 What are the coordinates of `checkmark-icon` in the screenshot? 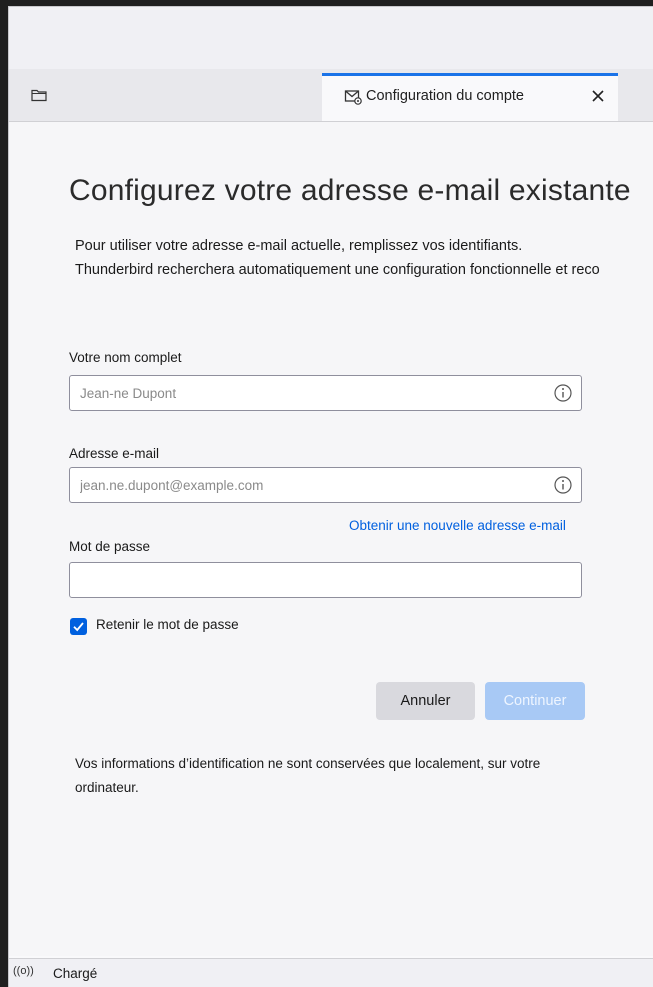 It's located at (78, 627).